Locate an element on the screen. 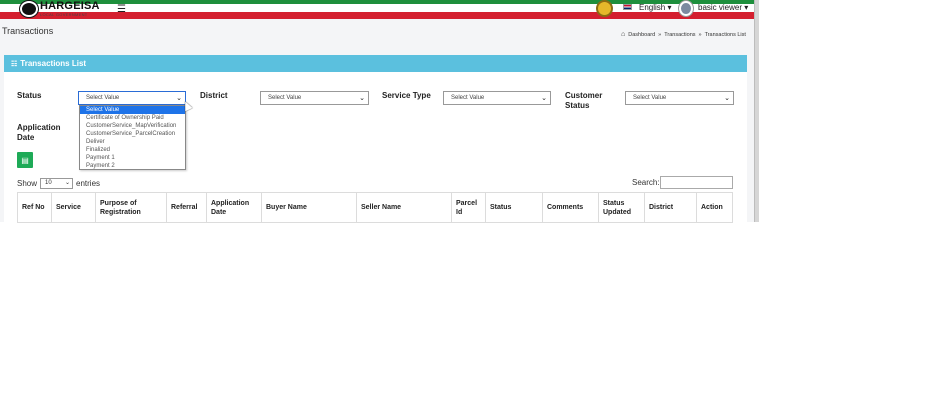 The image size is (940, 407). service-type-select-value: Select Value is located at coordinates (468, 98).